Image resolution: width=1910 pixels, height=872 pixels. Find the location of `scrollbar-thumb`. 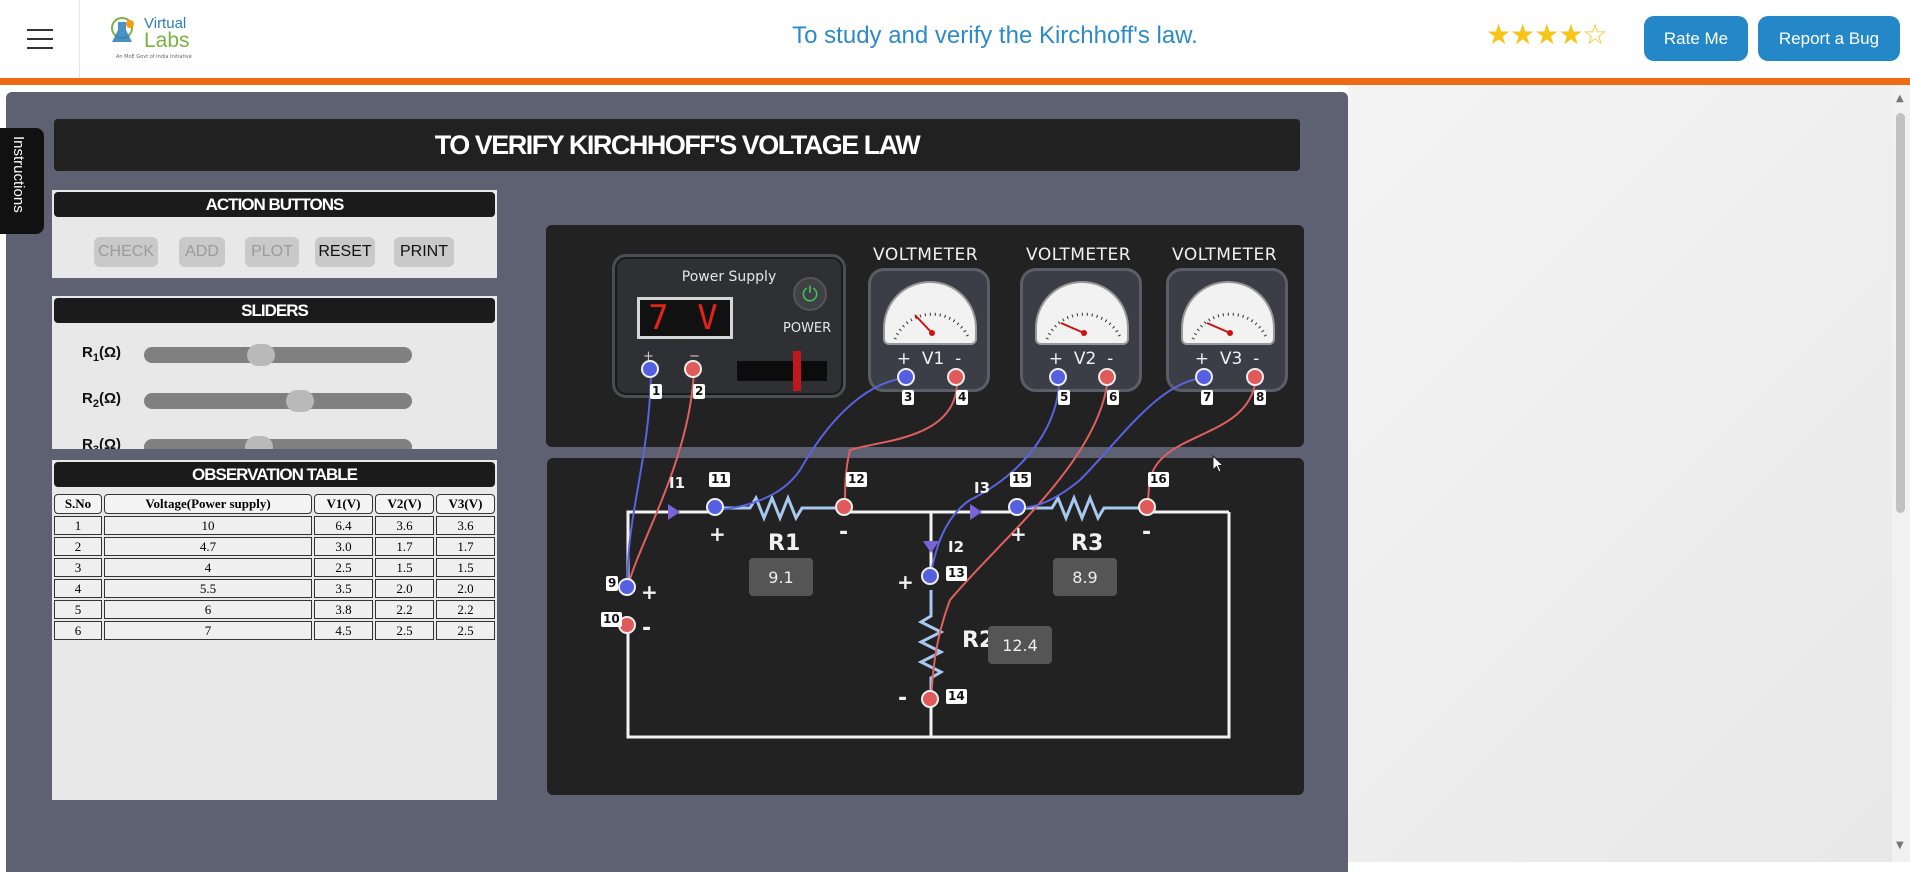

scrollbar-thumb is located at coordinates (1900, 313).